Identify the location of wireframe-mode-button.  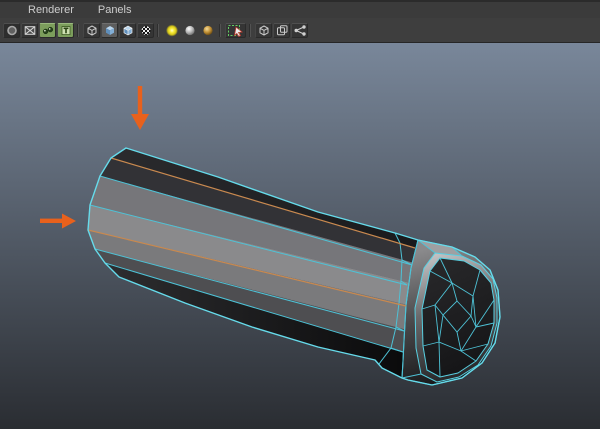
(91, 30).